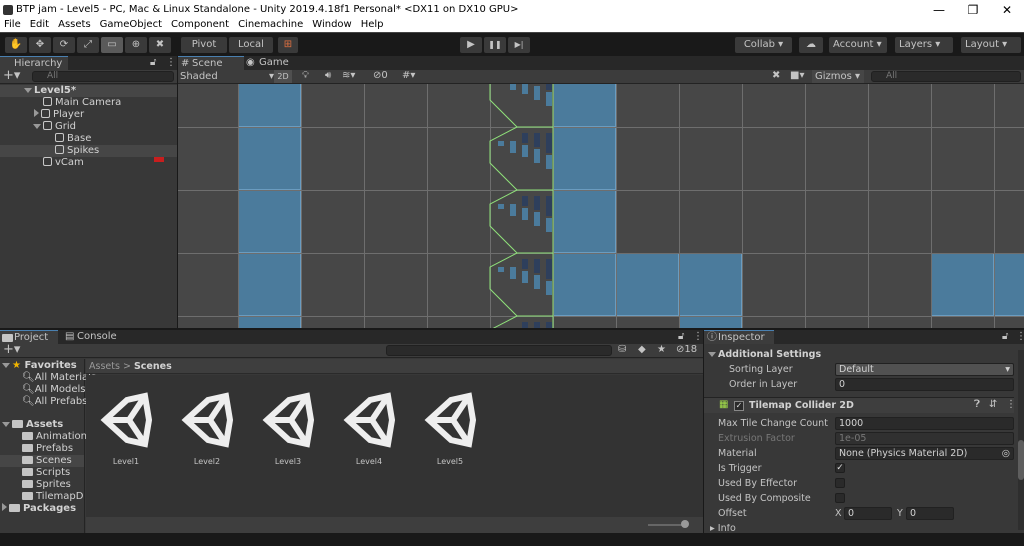 This screenshot has height=546, width=1024. I want to click on tools-icon: ✖, so click(776, 75).